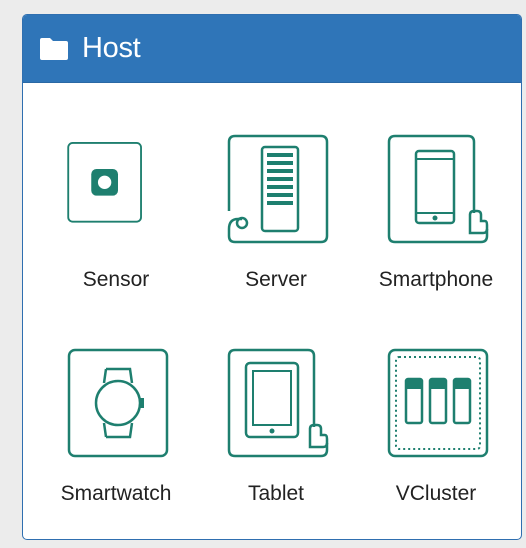  Describe the element at coordinates (111, 48) in the screenshot. I see `panel-title: Host` at that location.